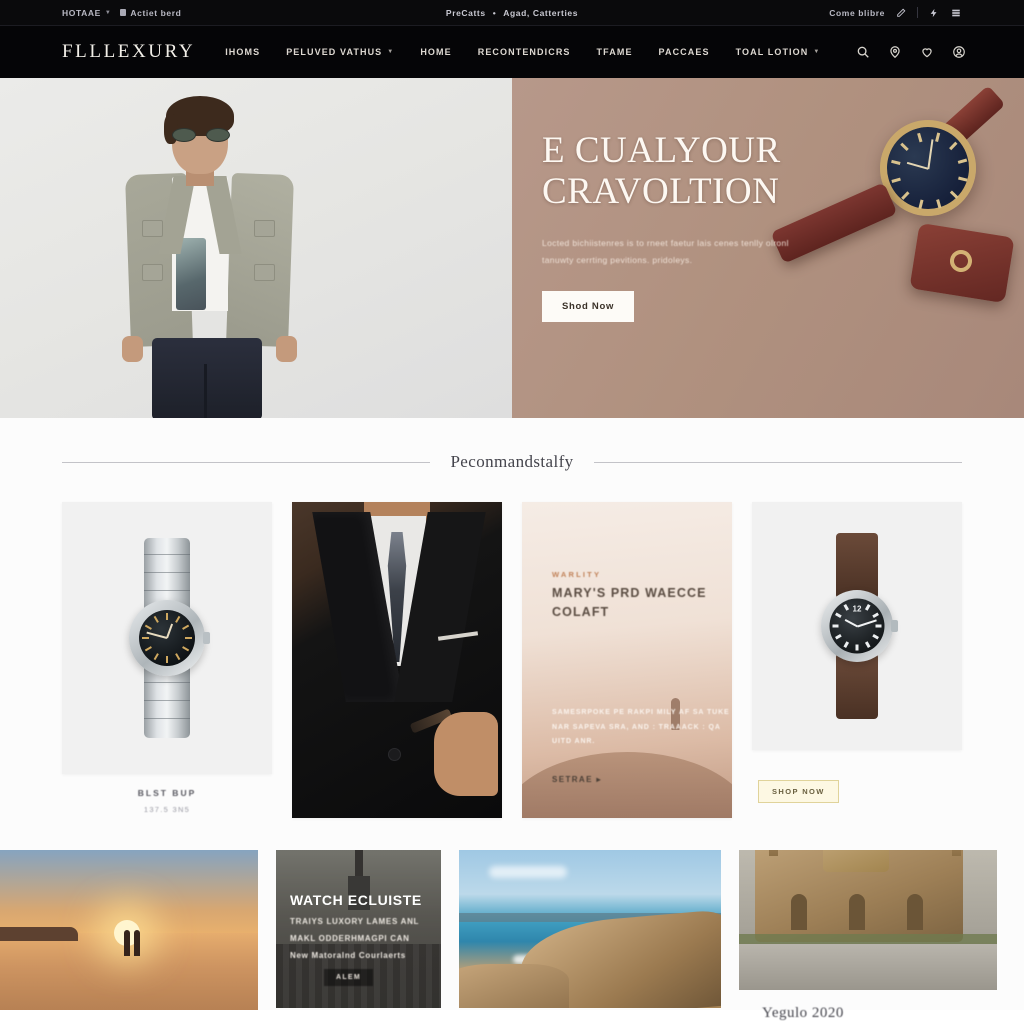 The height and width of the screenshot is (1024, 1024). Describe the element at coordinates (435, 52) in the screenshot. I see `nav-item-home: HOME` at that location.